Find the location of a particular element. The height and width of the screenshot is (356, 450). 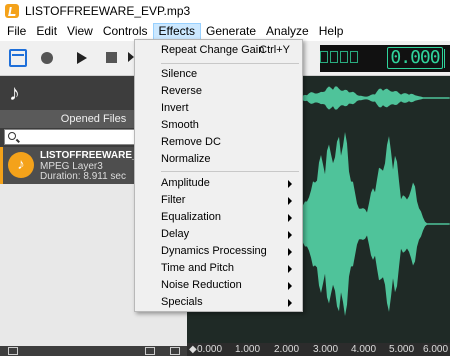

menu-item-label: Delay is located at coordinates (175, 234).